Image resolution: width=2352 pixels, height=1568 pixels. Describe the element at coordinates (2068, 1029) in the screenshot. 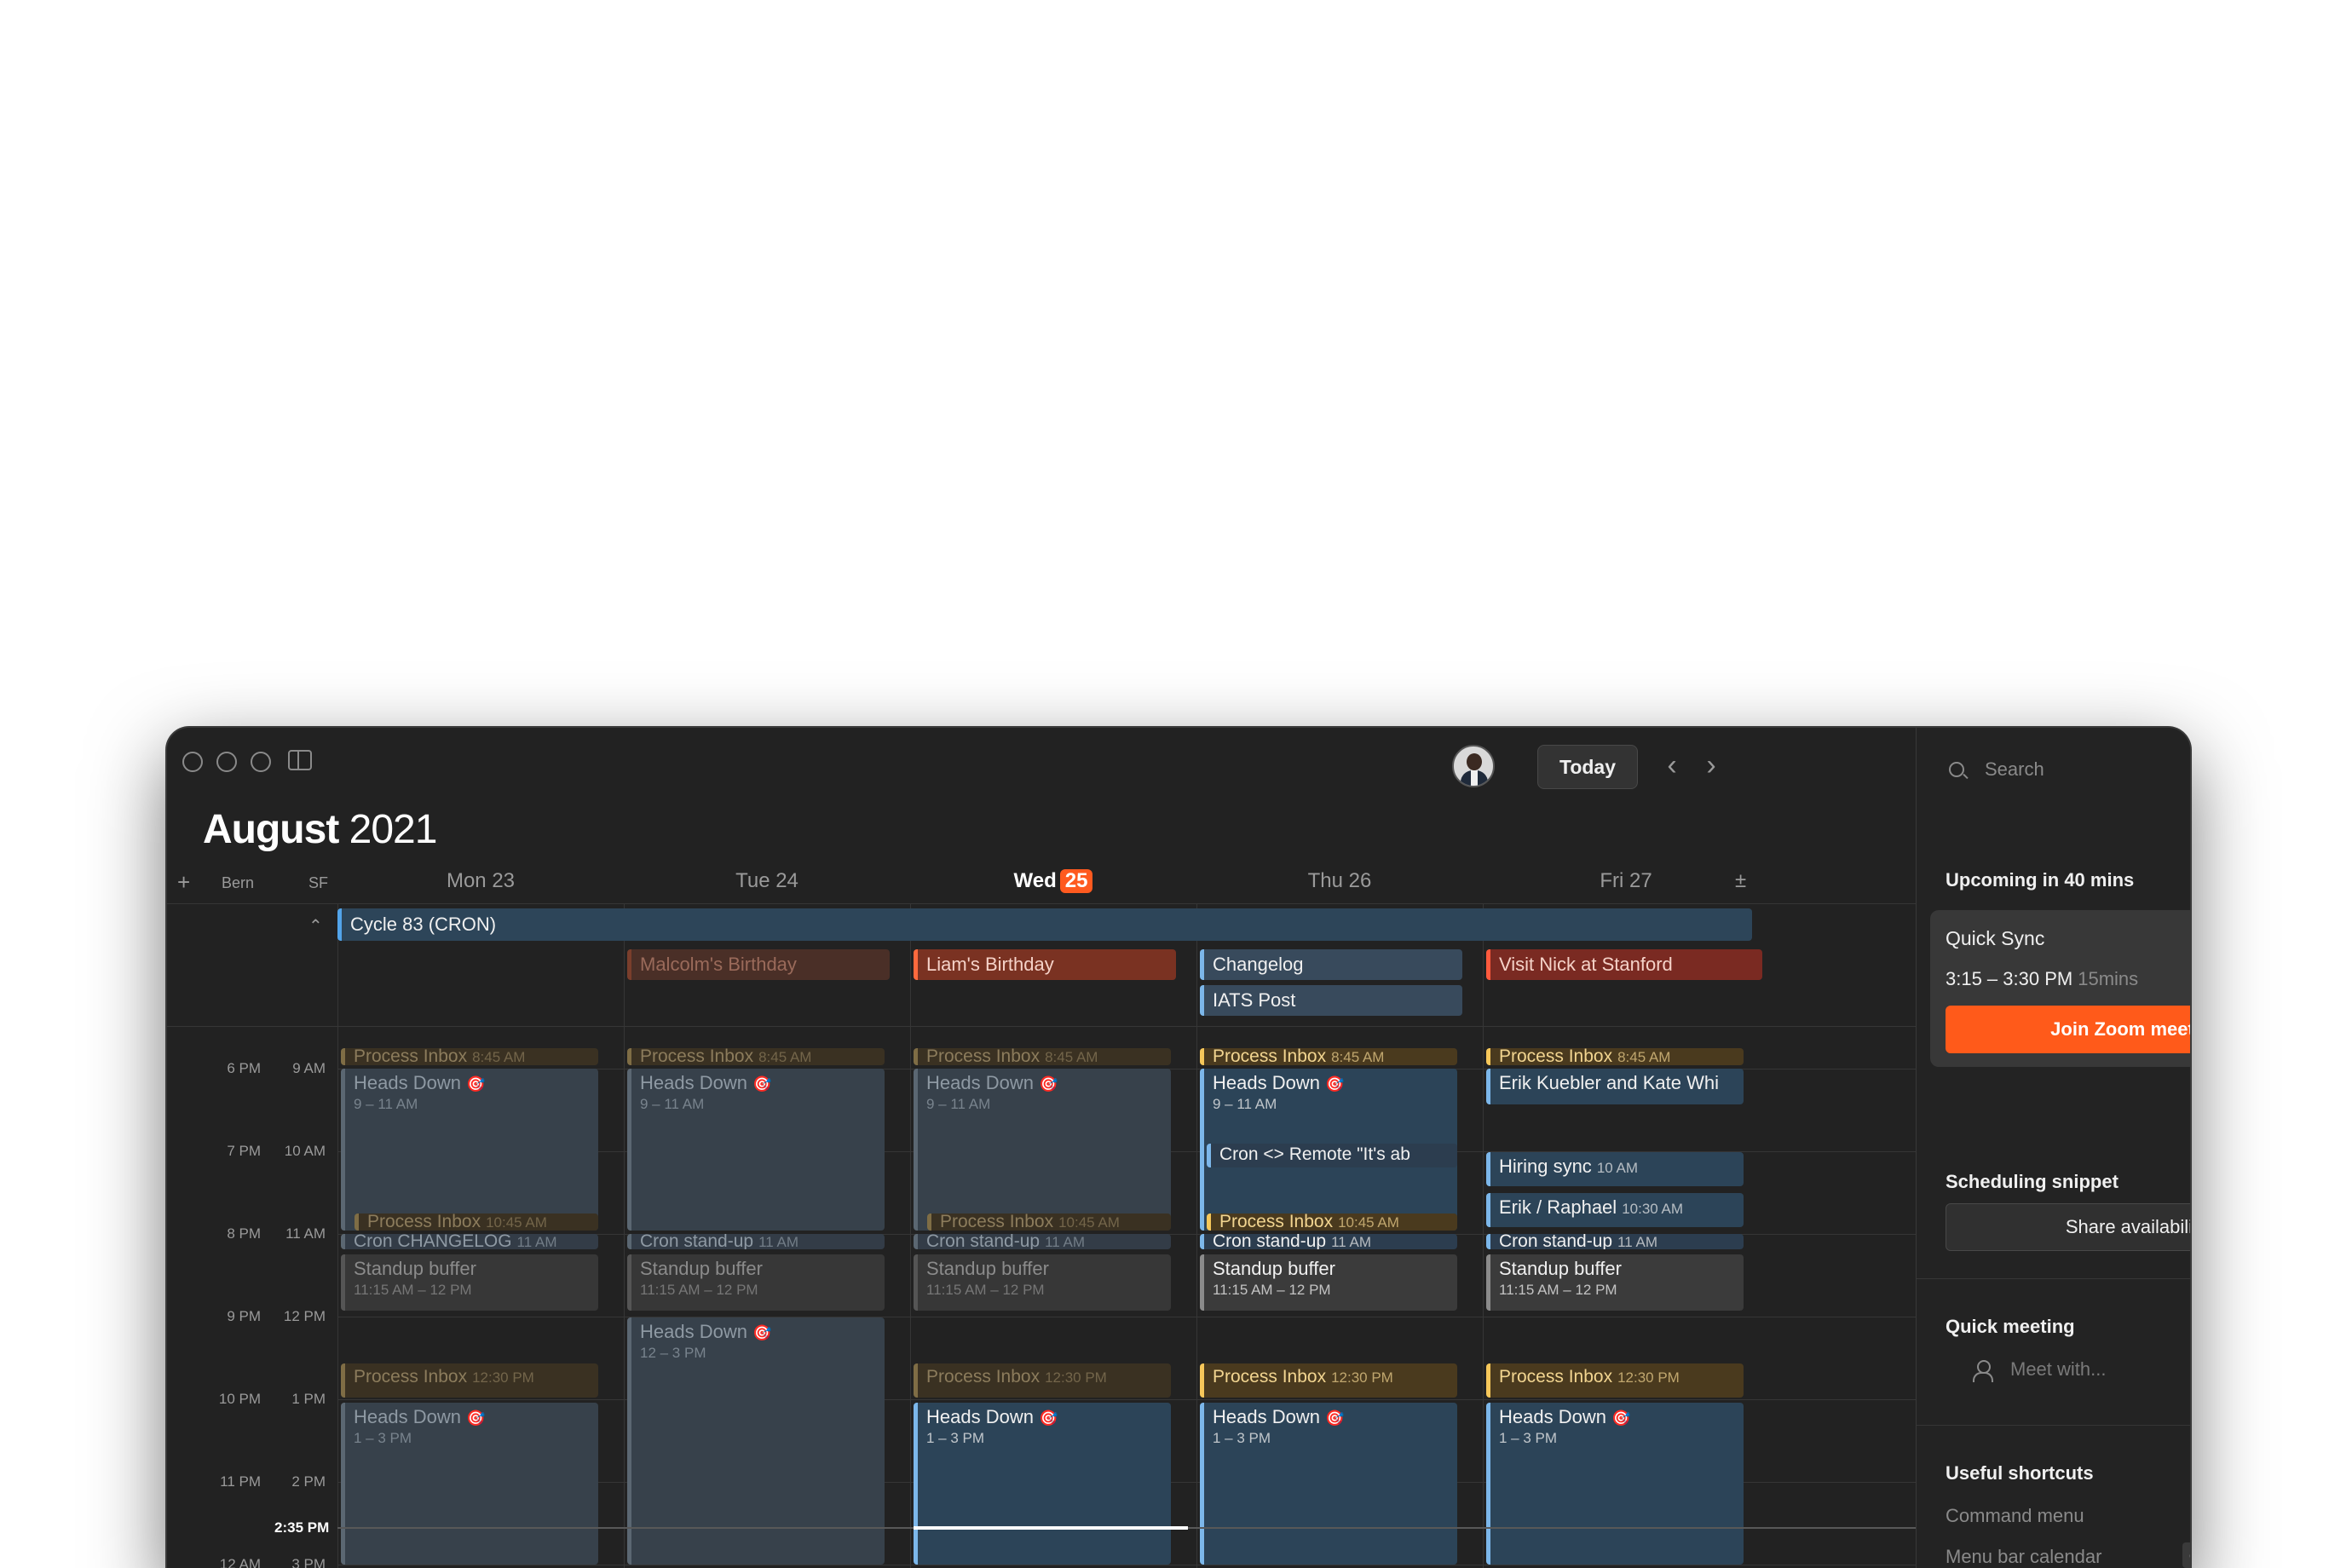

I see `join-zoom-button: Join Zoom meeting V` at that location.